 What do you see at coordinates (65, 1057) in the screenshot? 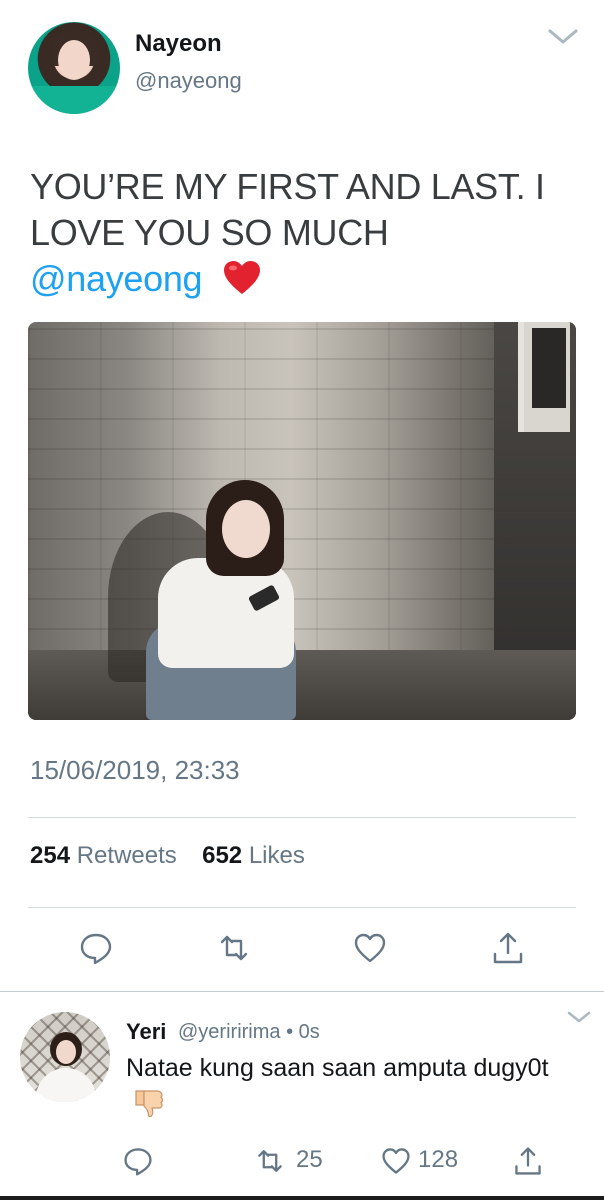
I see `reply-author-avatar` at bounding box center [65, 1057].